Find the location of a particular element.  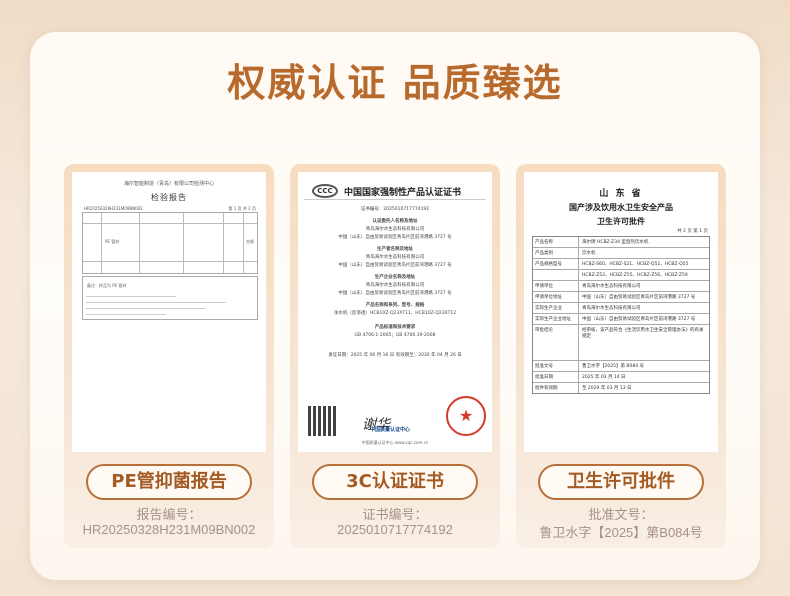

permit-province: 山 东 省 is located at coordinates (621, 194).